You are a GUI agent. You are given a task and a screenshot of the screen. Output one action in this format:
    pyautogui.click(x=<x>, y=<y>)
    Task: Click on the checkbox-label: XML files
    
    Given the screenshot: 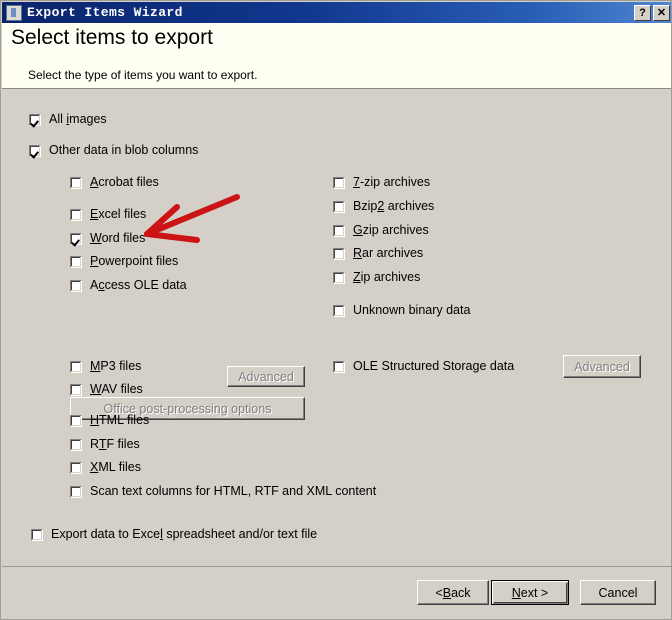 What is the action you would take?
    pyautogui.click(x=115, y=467)
    